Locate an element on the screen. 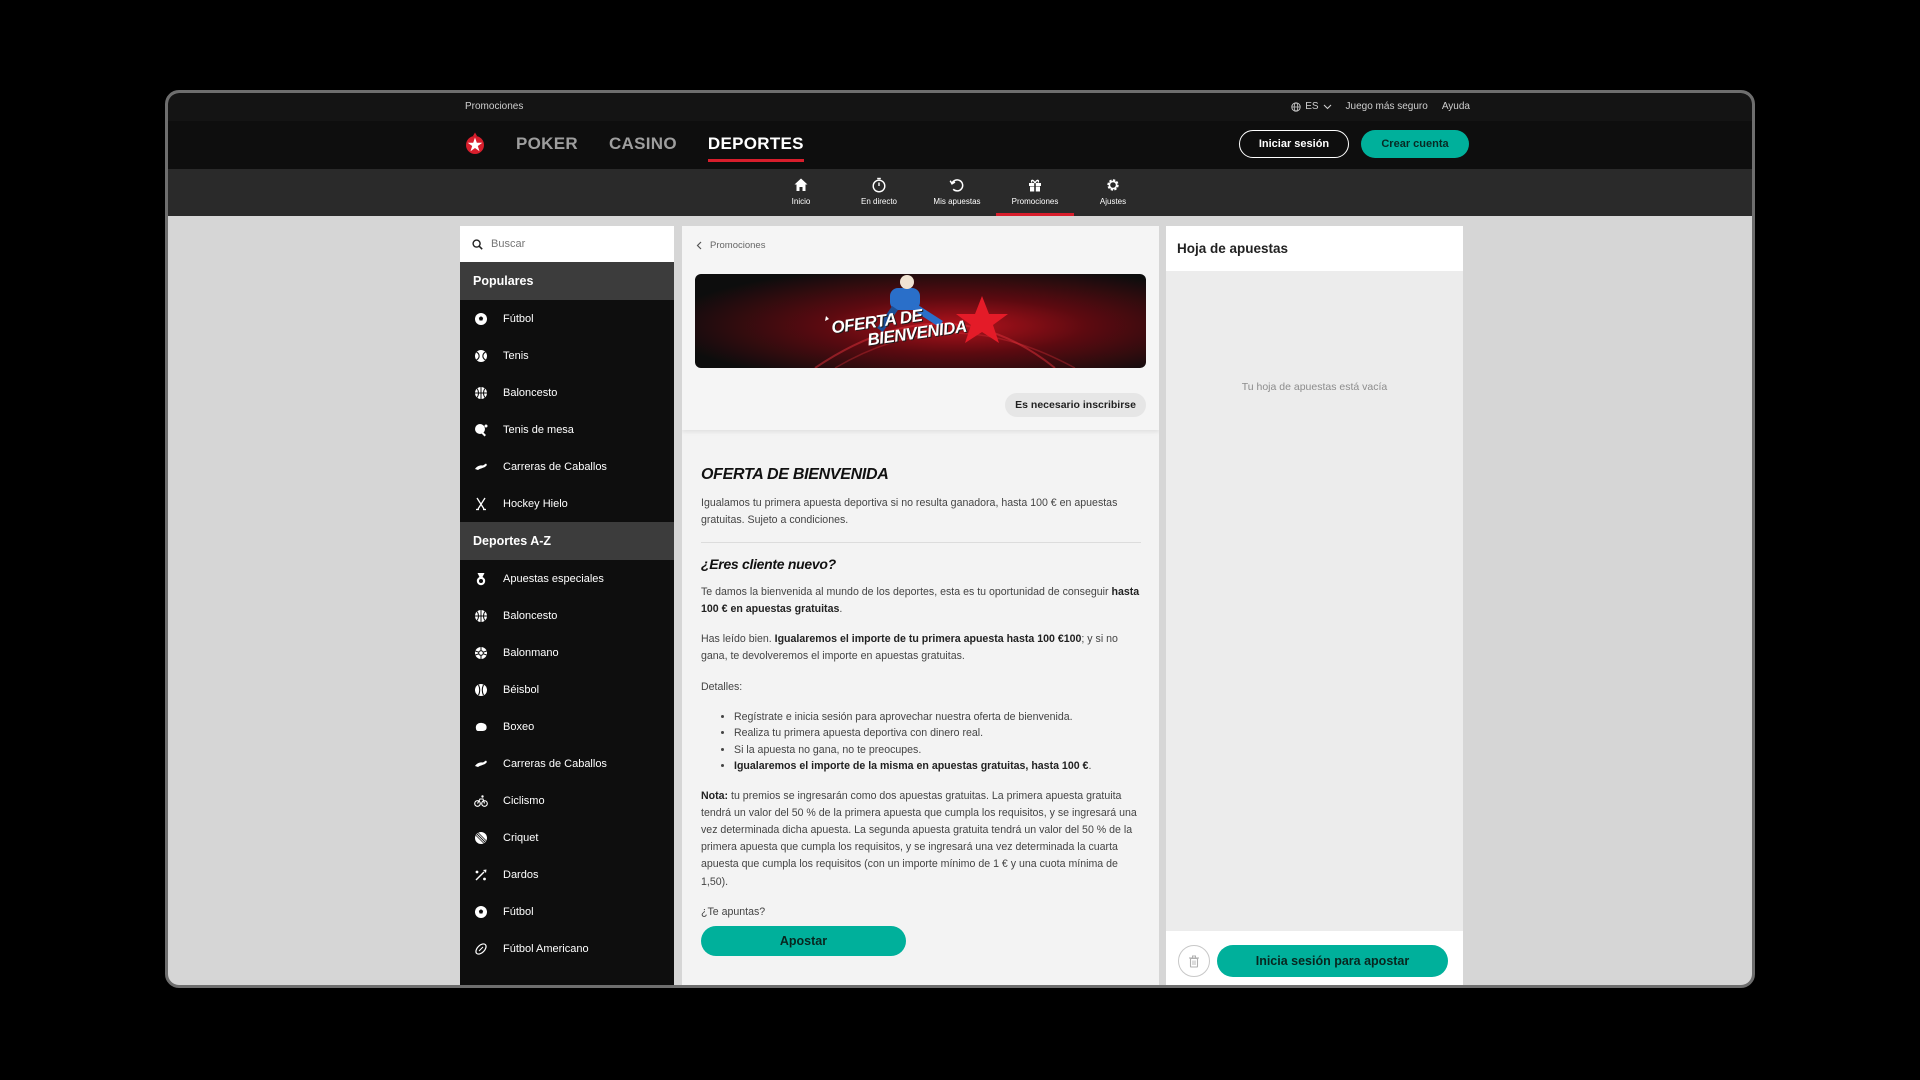 This screenshot has height=1080, width=1920. sidebar-item-beisbol: Béisbol is located at coordinates (567, 689).